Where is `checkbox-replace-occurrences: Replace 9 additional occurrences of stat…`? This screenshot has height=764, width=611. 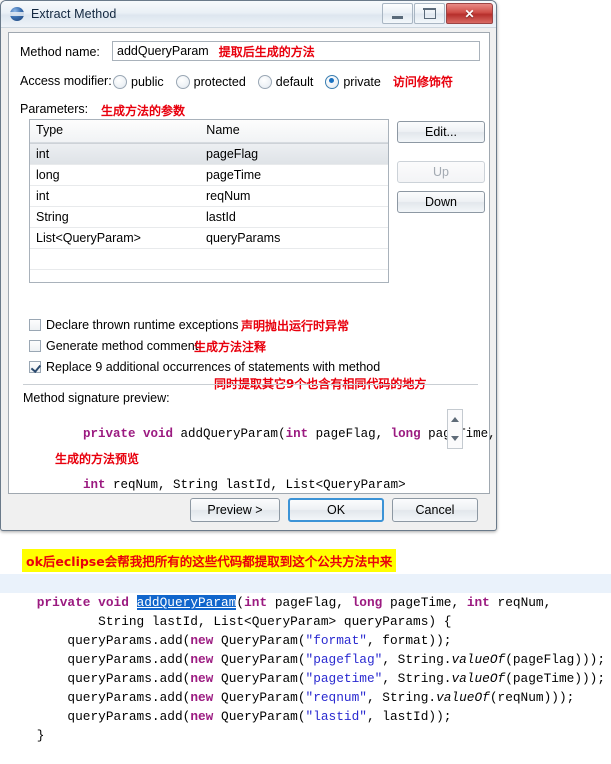
checkbox-replace-occurrences: Replace 9 additional occurrences of stat… is located at coordinates (204, 367).